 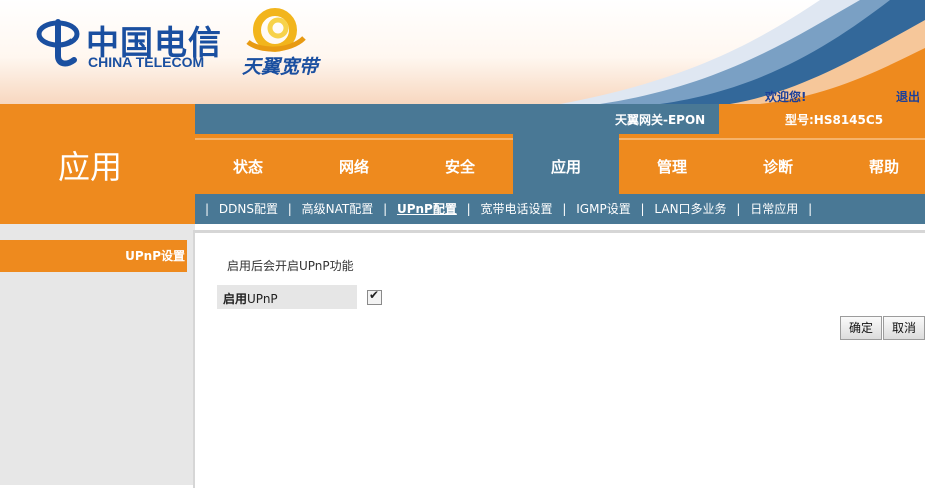 What do you see at coordinates (671, 167) in the screenshot?
I see `nav-tab-label: 管理` at bounding box center [671, 167].